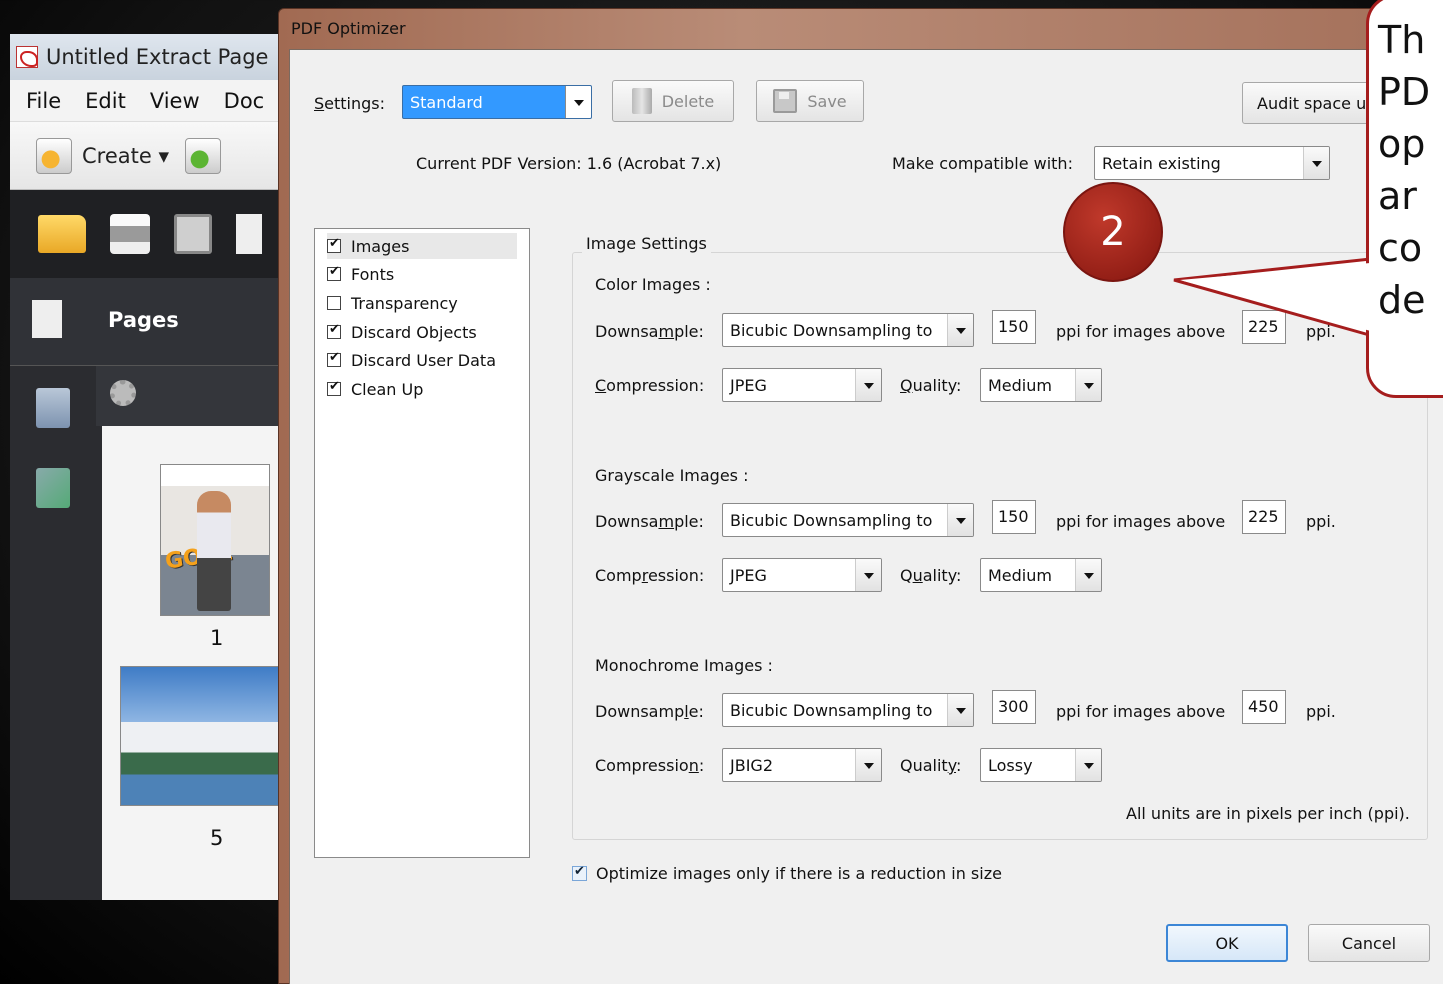  Describe the element at coordinates (422, 274) in the screenshot. I see `panel-item-fonts: Fonts` at that location.